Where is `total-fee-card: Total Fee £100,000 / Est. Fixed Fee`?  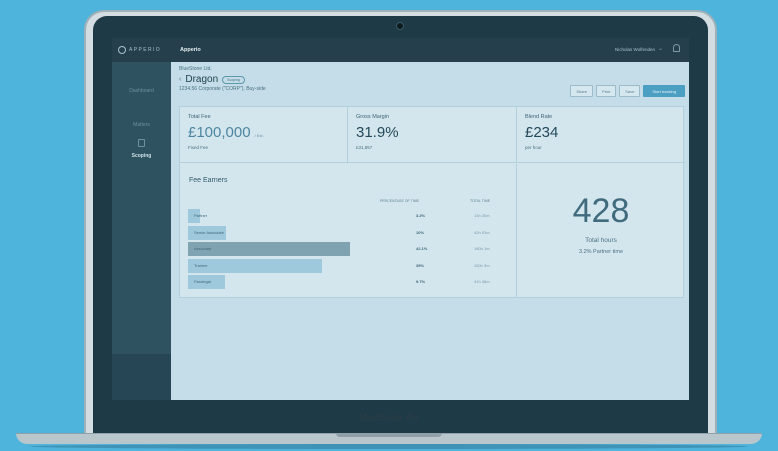 total-fee-card: Total Fee £100,000 / Est. Fixed Fee is located at coordinates (264, 135).